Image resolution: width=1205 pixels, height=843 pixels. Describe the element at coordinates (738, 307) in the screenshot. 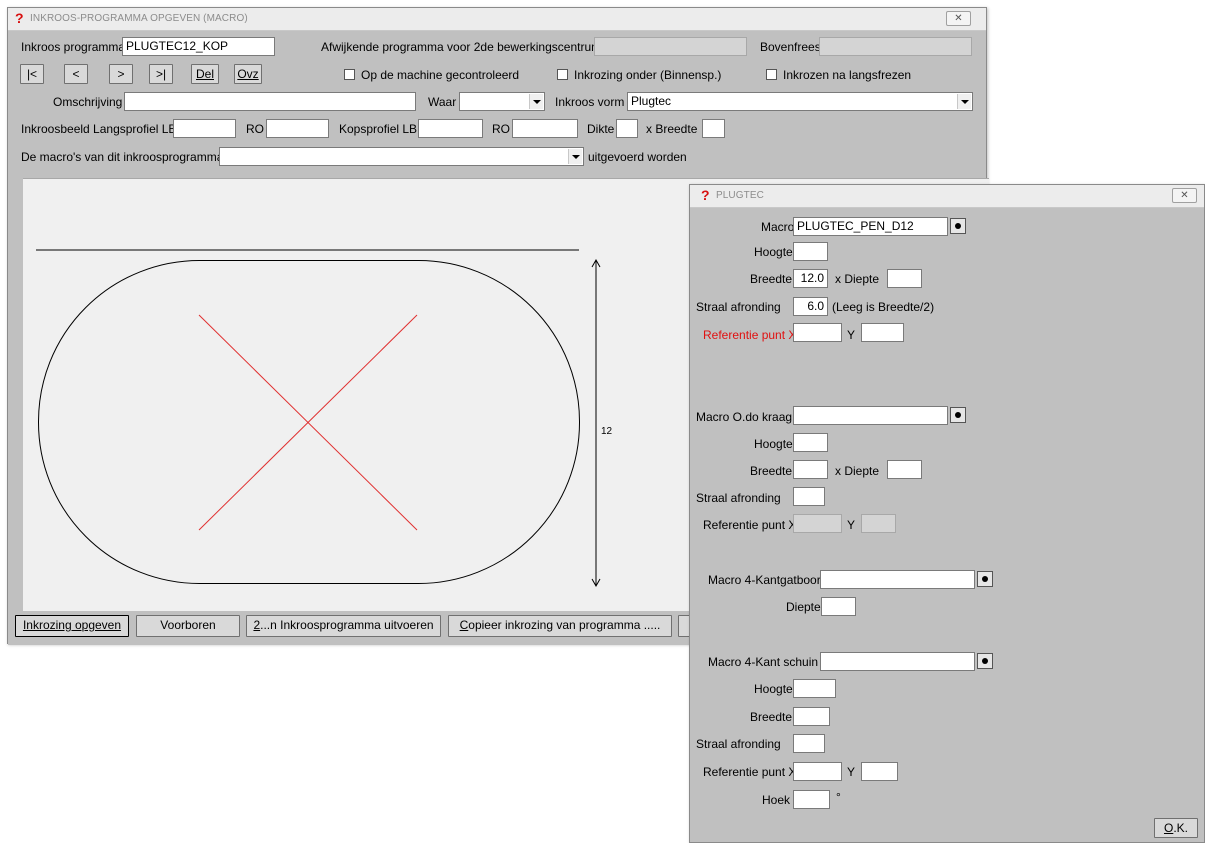

I see `straal-label: Straal afronding` at that location.